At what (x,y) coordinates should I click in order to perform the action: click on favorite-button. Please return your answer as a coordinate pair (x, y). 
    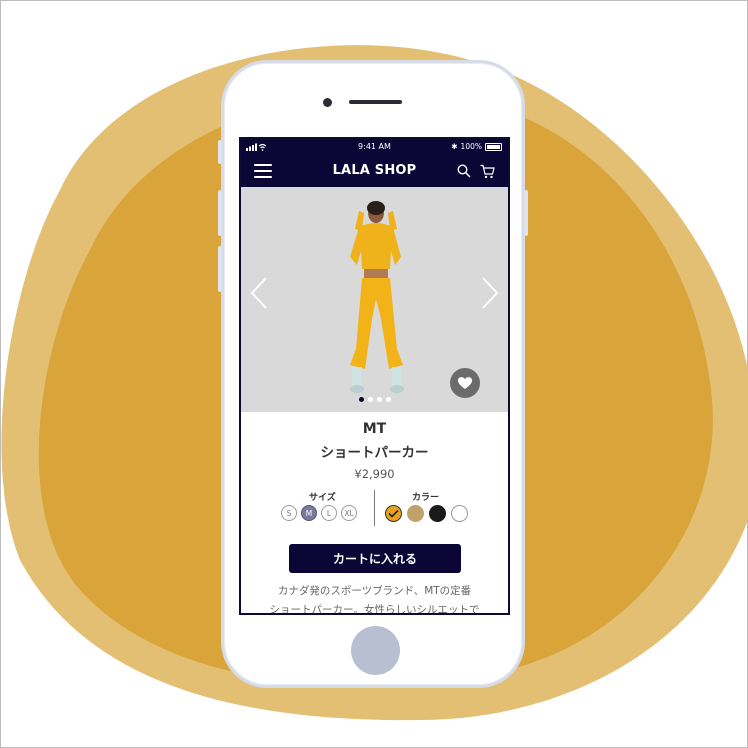
    Looking at the image, I should click on (465, 383).